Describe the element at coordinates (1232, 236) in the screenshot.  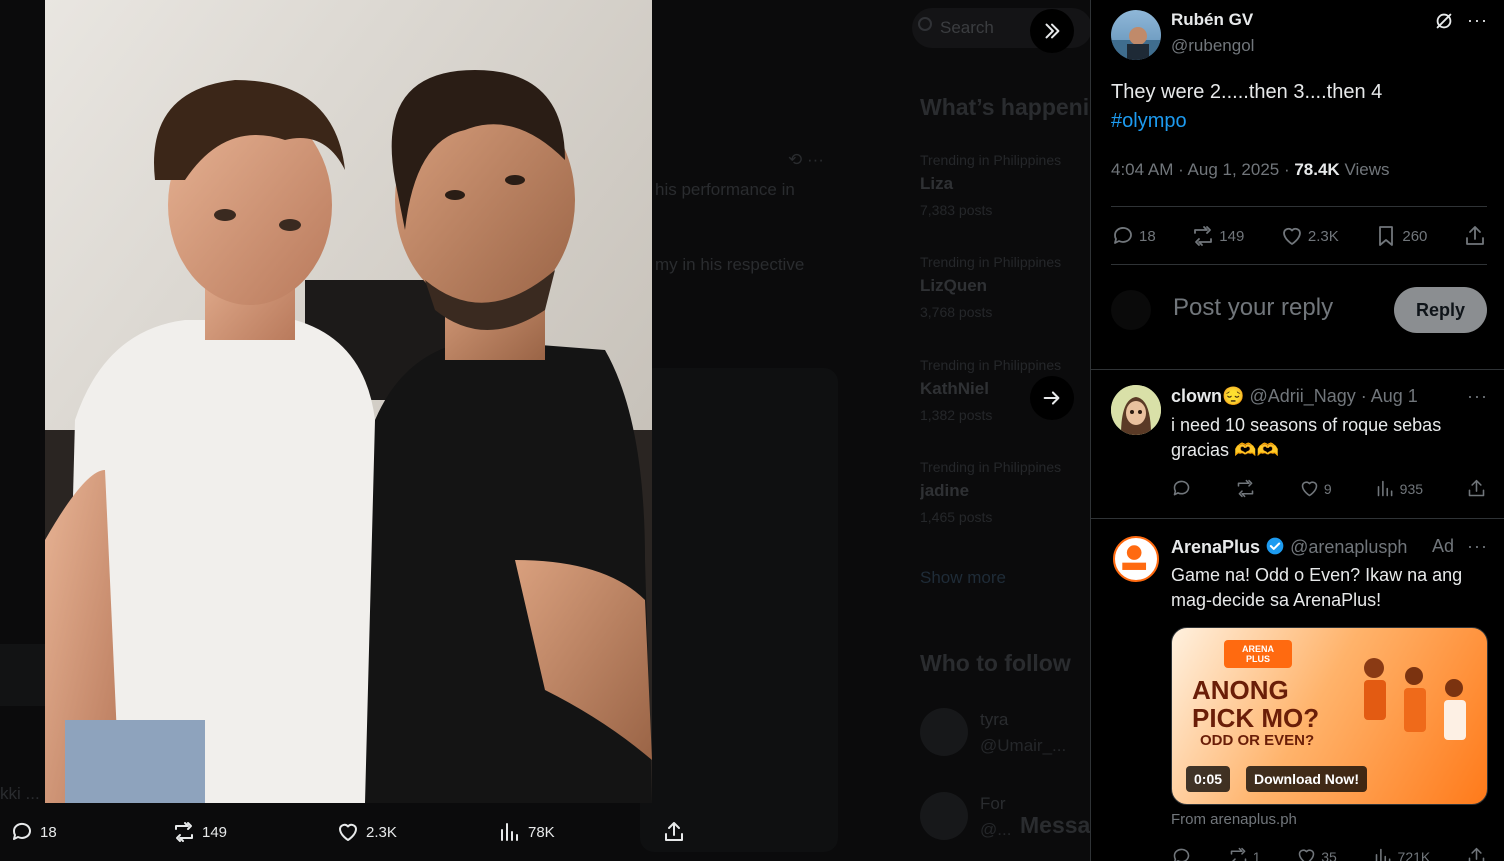
I see `repost-count: 149` at that location.